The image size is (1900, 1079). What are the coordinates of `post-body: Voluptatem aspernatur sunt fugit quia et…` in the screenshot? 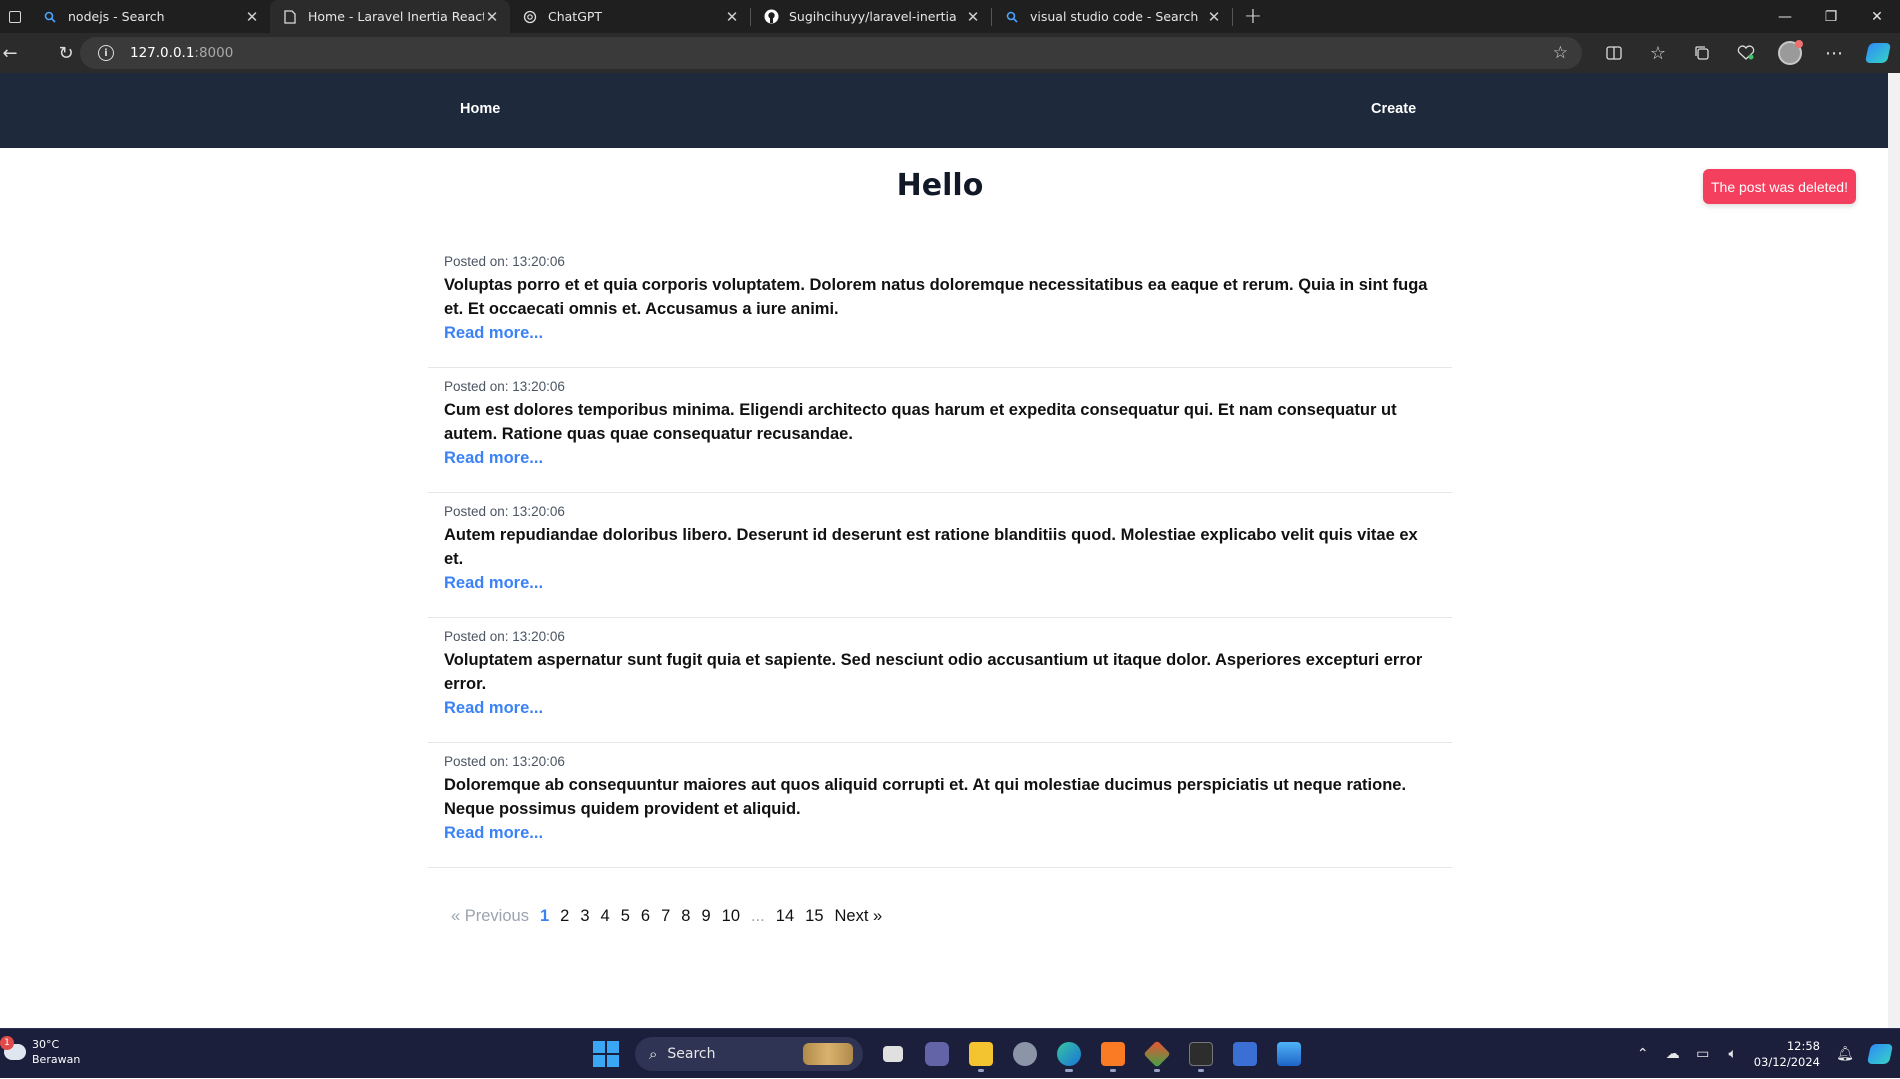 It's located at (933, 672).